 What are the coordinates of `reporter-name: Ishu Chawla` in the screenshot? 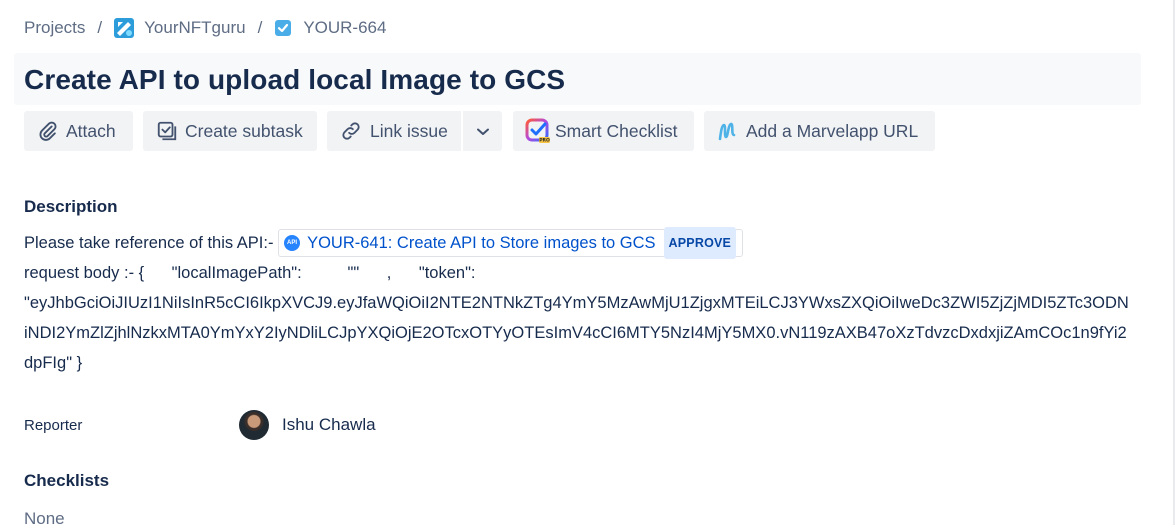 It's located at (329, 425).